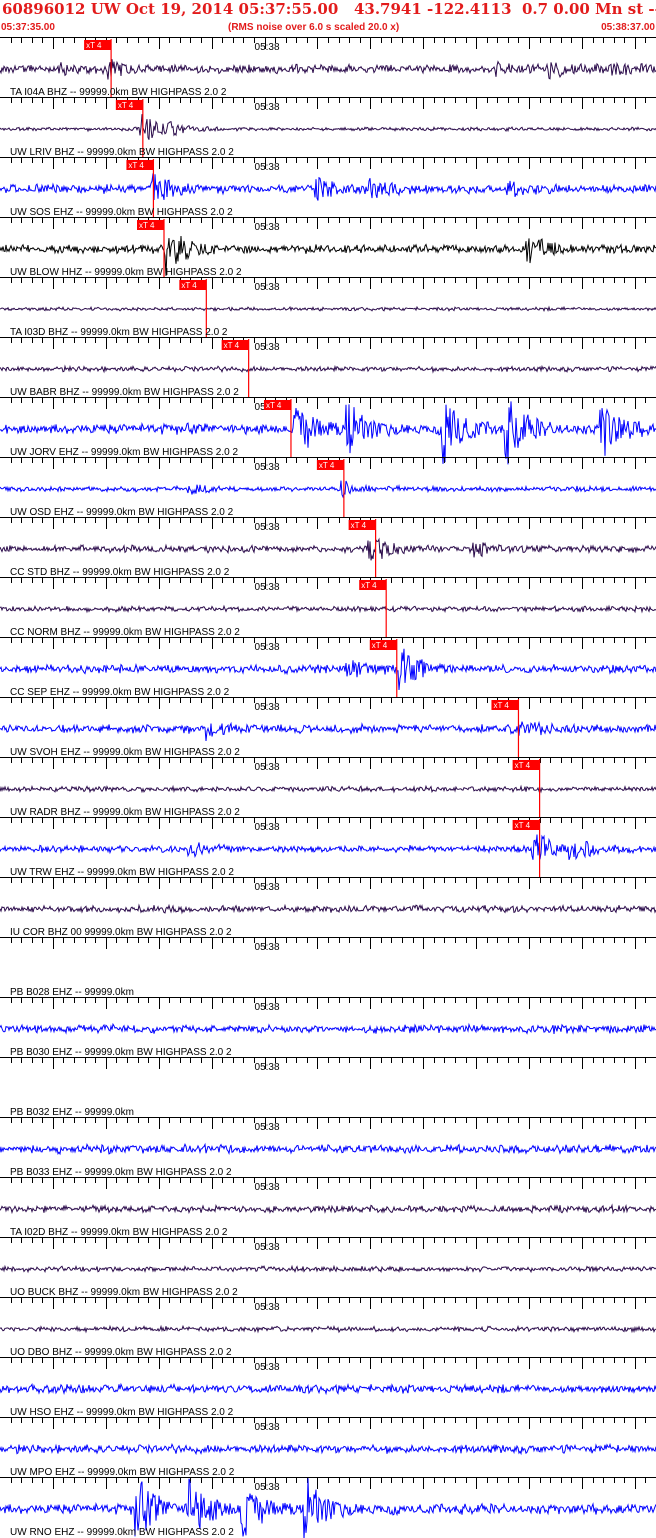  What do you see at coordinates (72, 992) in the screenshot?
I see `station-label: PB B028 EHZ -- 99999.0km` at bounding box center [72, 992].